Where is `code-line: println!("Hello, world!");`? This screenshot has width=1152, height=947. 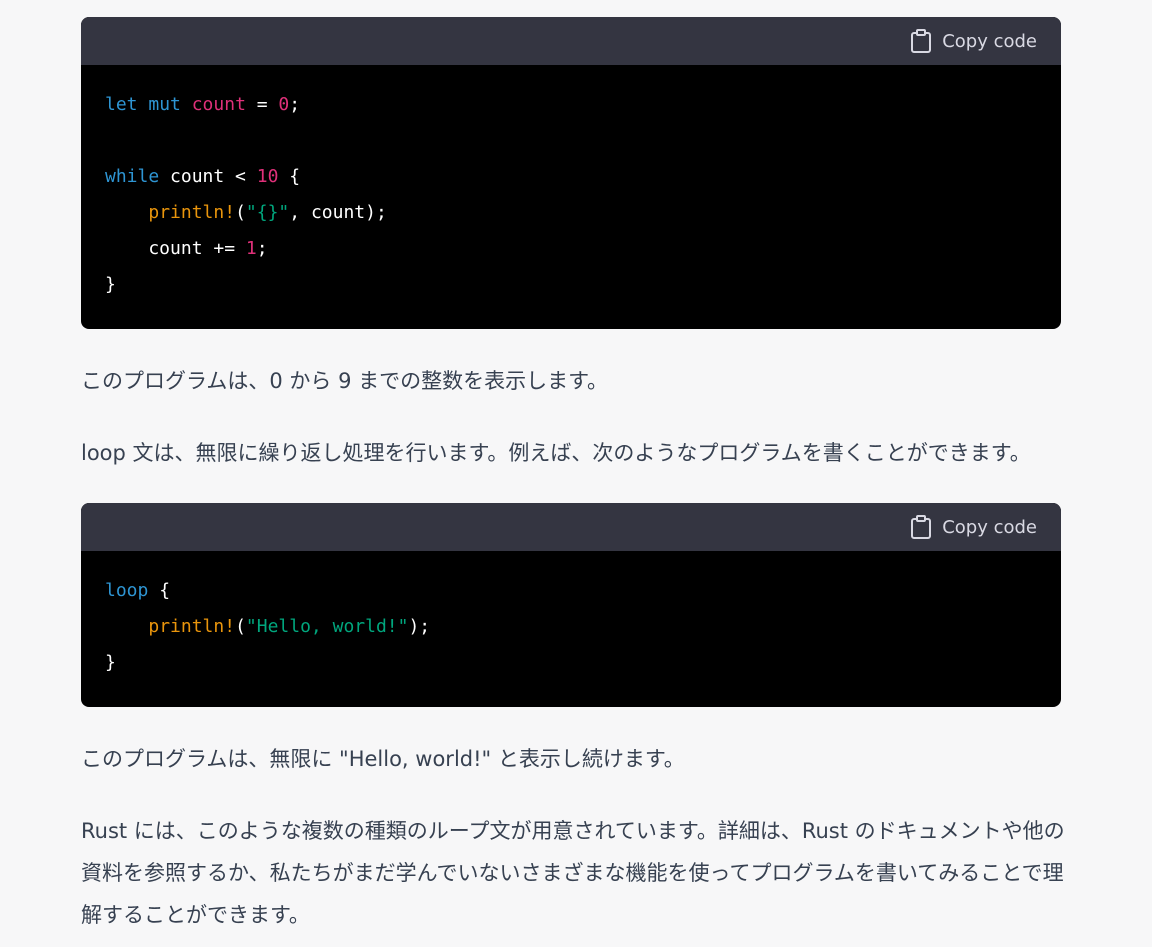 code-line: println!("Hello, world!"); is located at coordinates (571, 627).